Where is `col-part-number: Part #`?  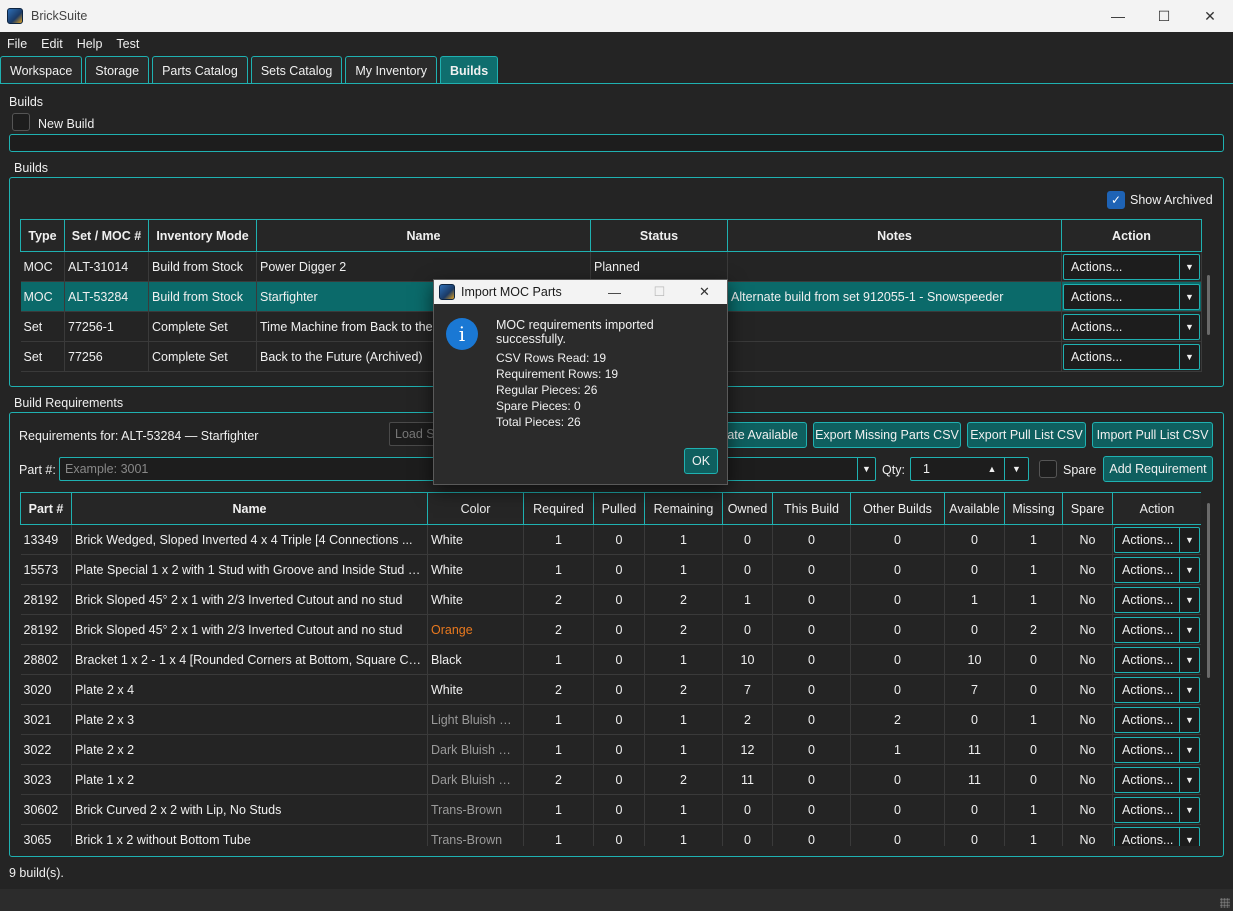
col-part-number: Part # is located at coordinates (46, 508).